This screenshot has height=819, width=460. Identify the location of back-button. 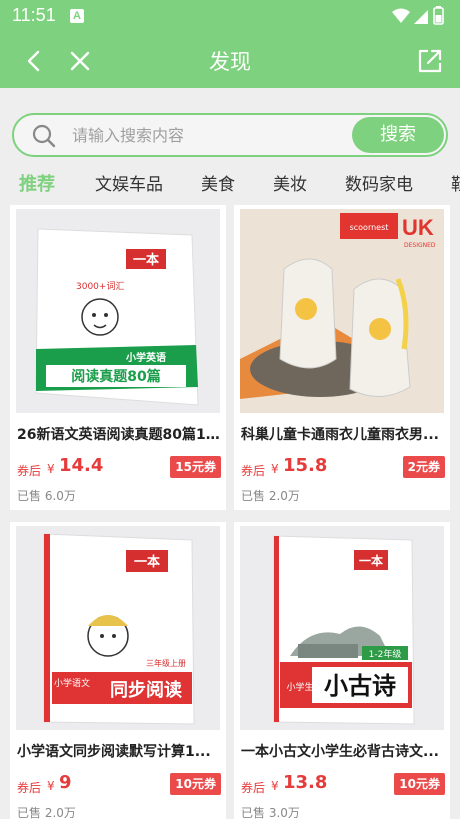
(34, 61).